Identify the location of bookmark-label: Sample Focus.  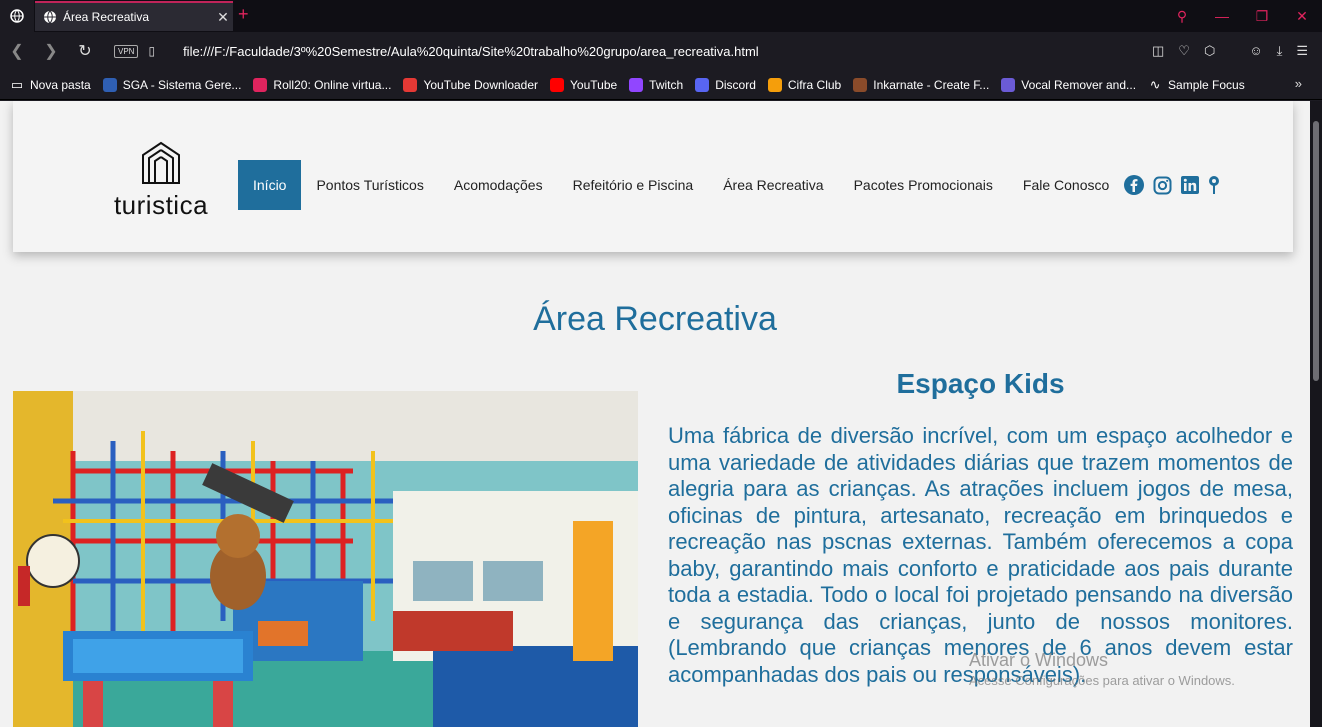
(1206, 84).